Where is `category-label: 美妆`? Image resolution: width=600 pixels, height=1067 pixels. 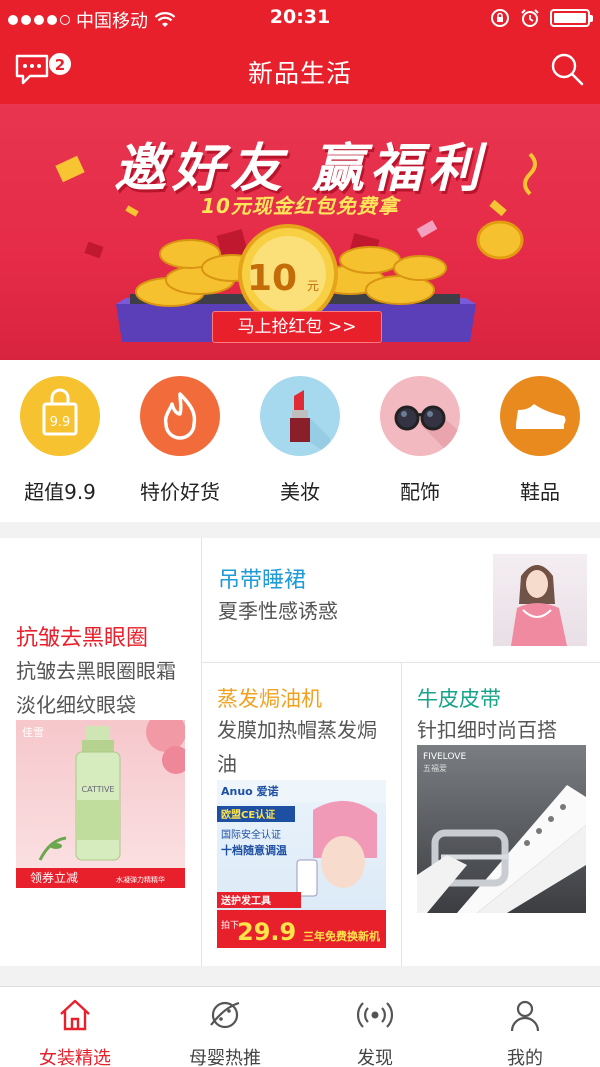
category-label: 美妆 is located at coordinates (300, 492).